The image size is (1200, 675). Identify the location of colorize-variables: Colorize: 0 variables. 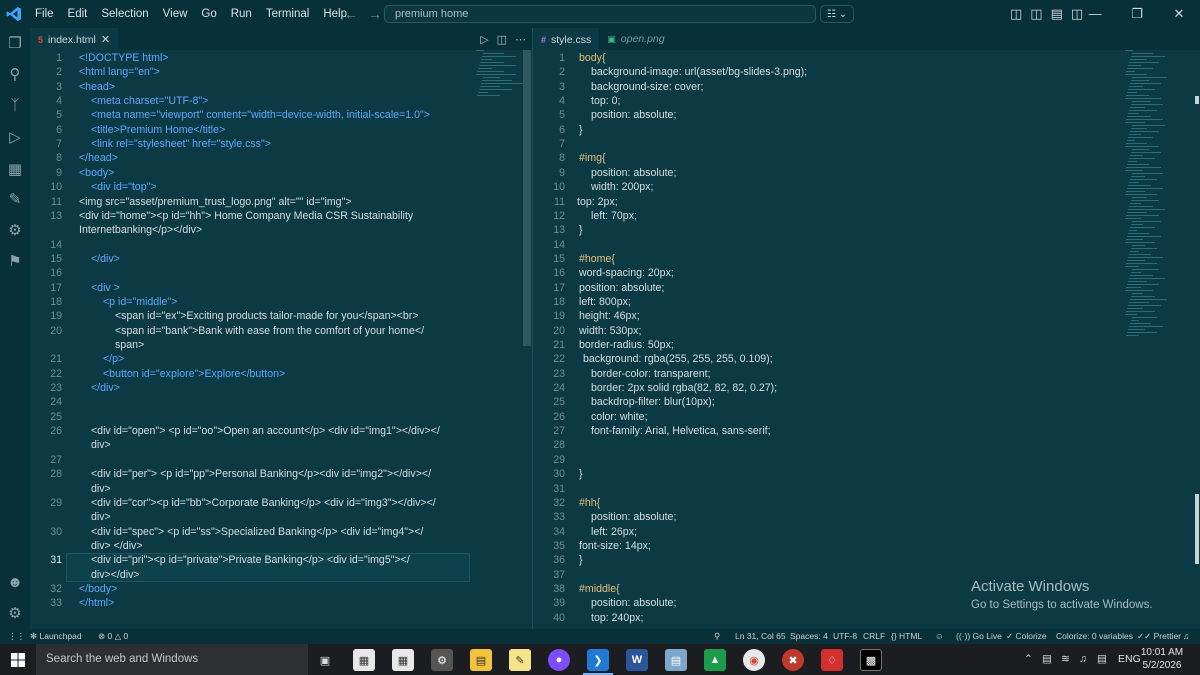
(1094, 636).